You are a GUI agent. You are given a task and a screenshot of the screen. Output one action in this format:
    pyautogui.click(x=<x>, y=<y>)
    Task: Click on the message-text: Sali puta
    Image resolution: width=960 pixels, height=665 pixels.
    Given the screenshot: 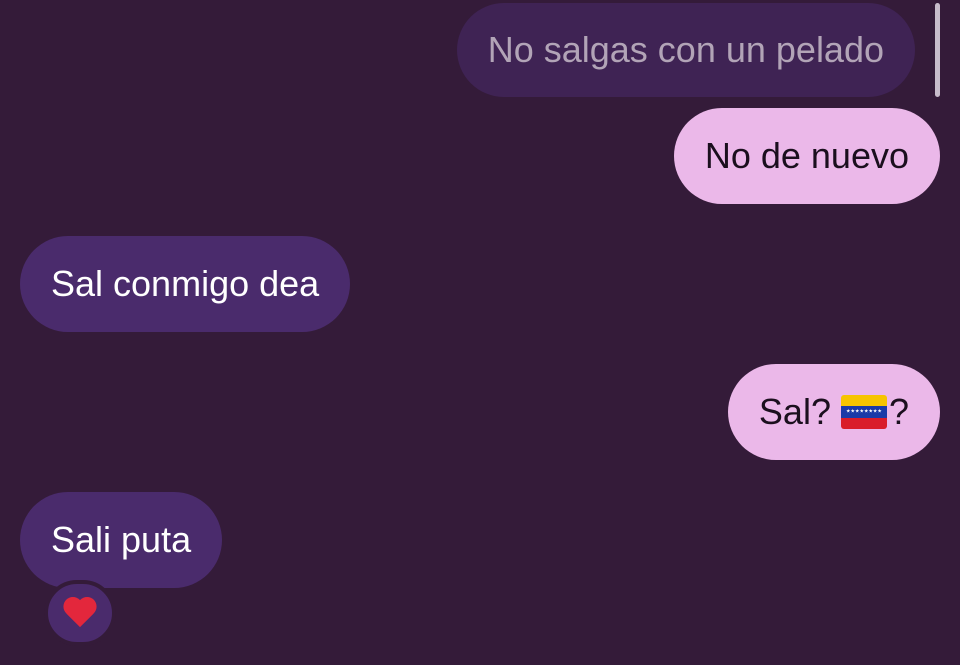 What is the action you would take?
    pyautogui.click(x=121, y=539)
    